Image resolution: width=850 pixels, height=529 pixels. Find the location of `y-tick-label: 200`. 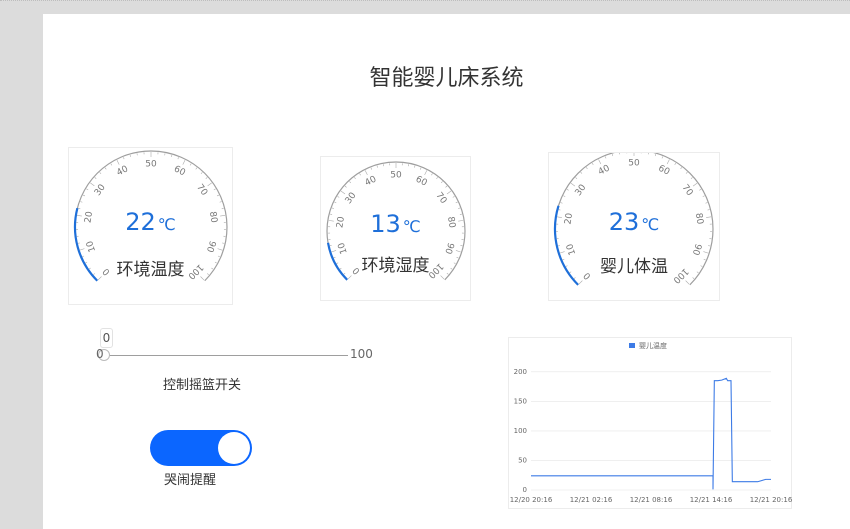

y-tick-label: 200 is located at coordinates (520, 372).